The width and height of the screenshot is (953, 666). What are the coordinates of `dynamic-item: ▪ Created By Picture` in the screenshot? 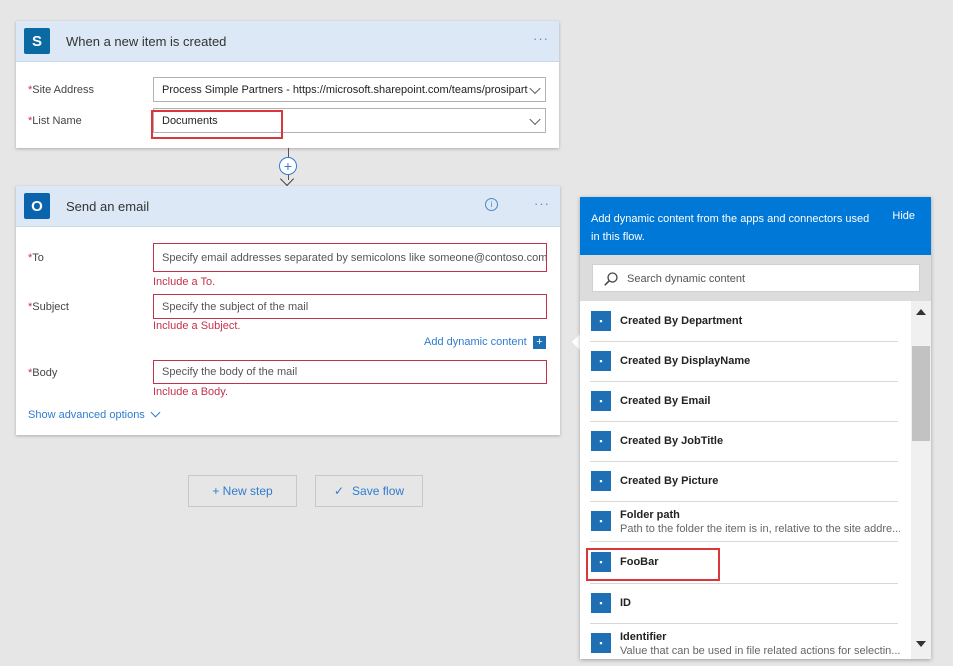 It's located at (744, 481).